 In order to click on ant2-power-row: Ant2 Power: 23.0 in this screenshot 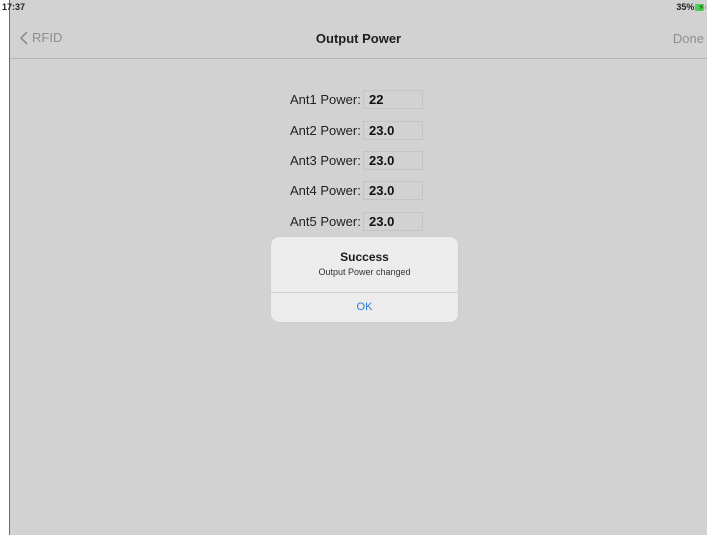, I will do `click(356, 130)`.